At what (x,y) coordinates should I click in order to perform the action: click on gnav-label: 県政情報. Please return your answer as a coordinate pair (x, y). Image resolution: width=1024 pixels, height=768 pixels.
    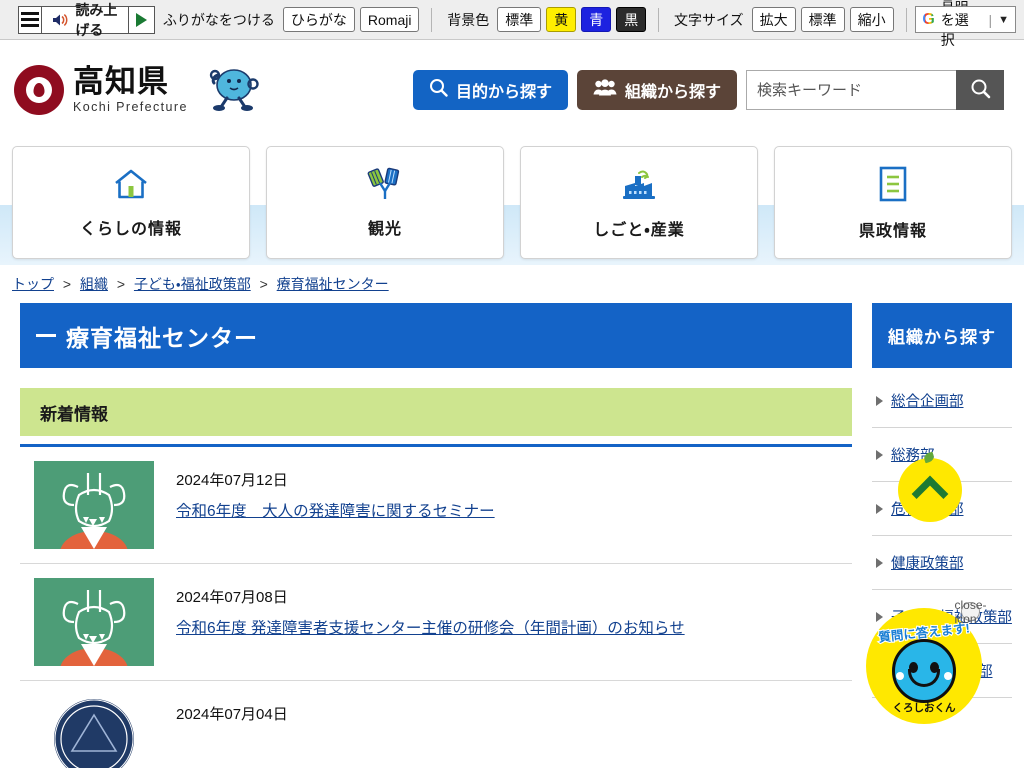
    Looking at the image, I should click on (892, 231).